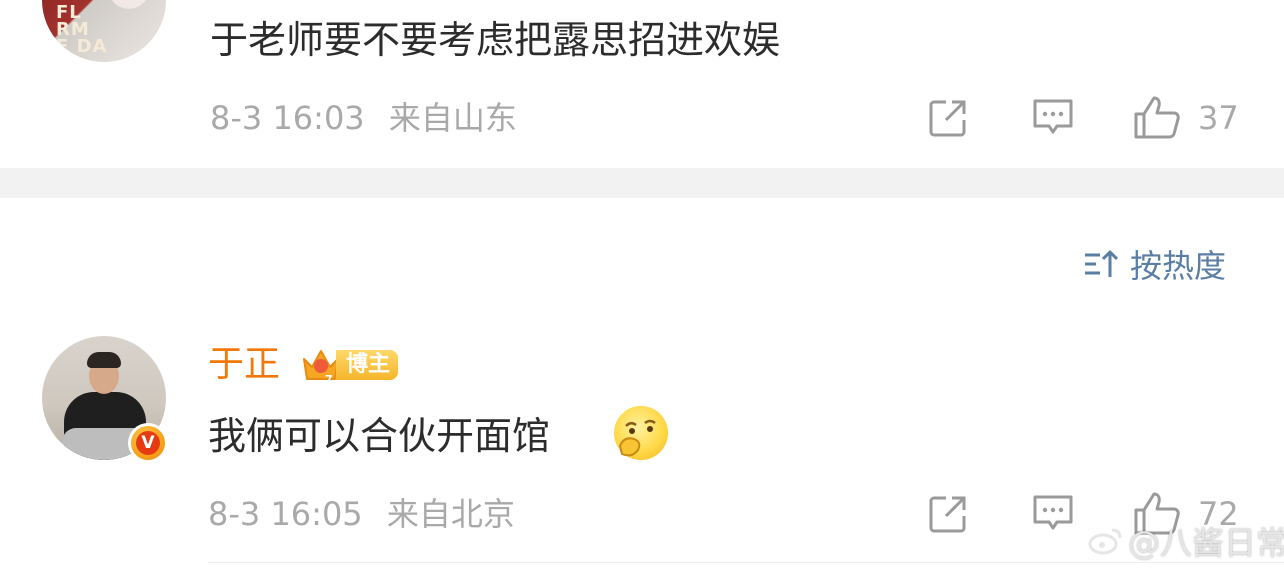 This screenshot has height=568, width=1284. What do you see at coordinates (642, 183) in the screenshot?
I see `section-divider` at bounding box center [642, 183].